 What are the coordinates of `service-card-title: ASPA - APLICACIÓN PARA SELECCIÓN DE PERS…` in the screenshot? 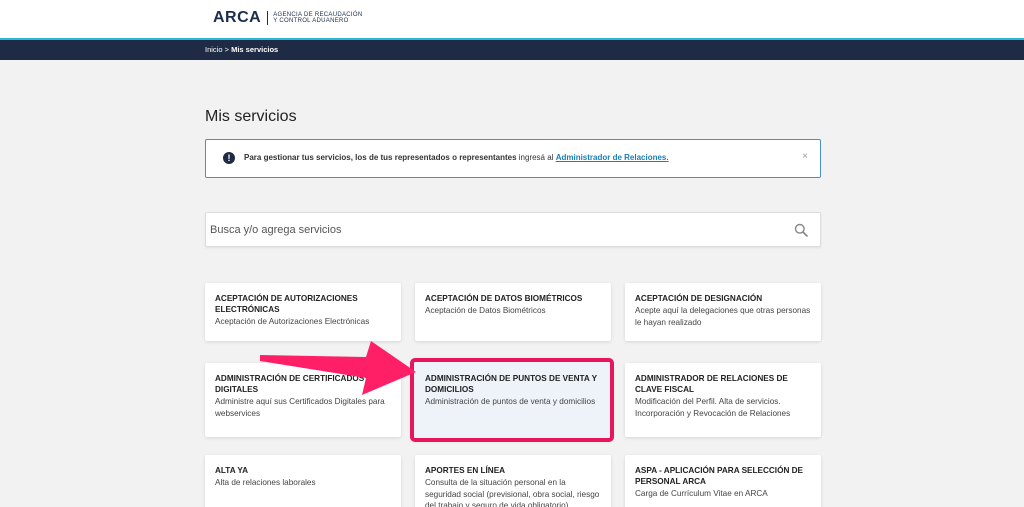 It's located at (719, 476).